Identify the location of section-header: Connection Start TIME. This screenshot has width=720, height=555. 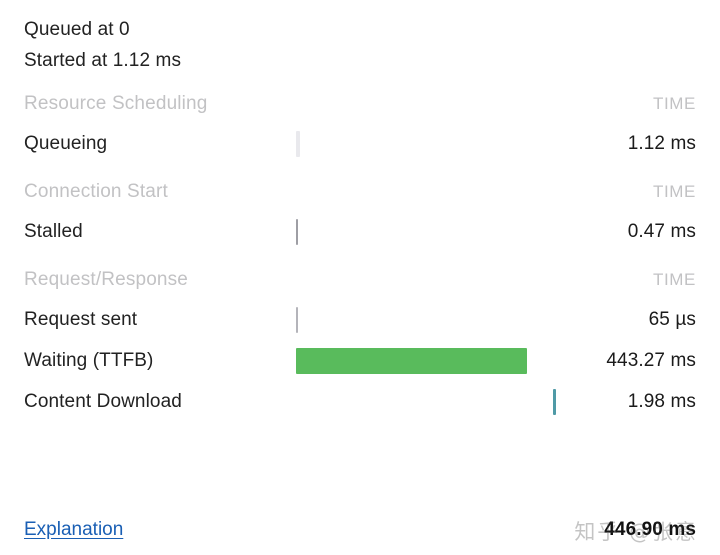
(360, 196).